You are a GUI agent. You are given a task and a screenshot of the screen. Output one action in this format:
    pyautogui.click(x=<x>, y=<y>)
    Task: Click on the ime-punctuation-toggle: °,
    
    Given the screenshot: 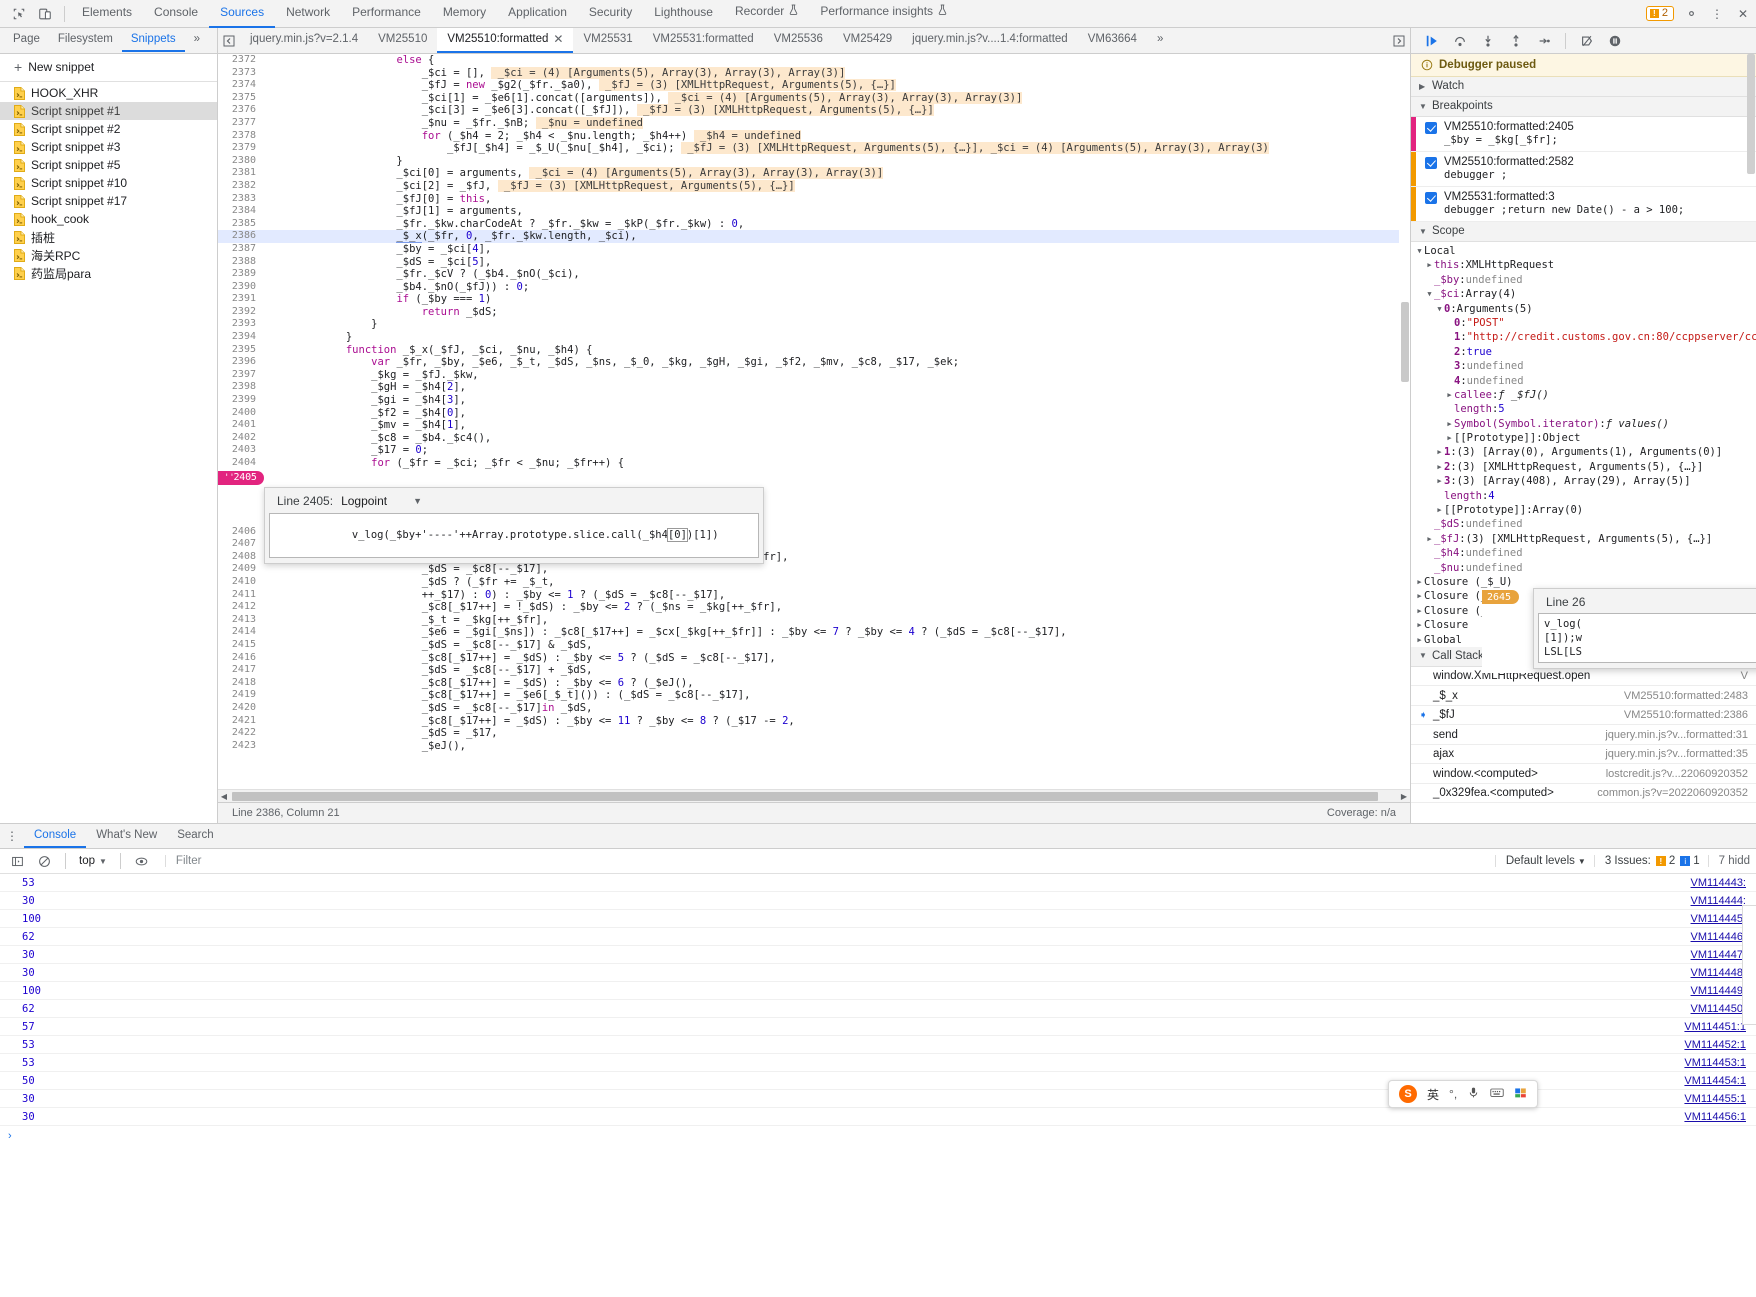 What is the action you would take?
    pyautogui.click(x=1453, y=1094)
    